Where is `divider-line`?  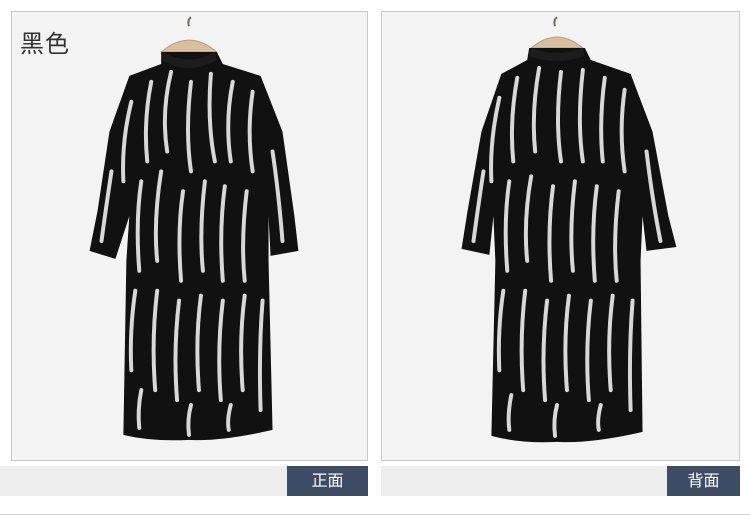
divider-line is located at coordinates (375, 514).